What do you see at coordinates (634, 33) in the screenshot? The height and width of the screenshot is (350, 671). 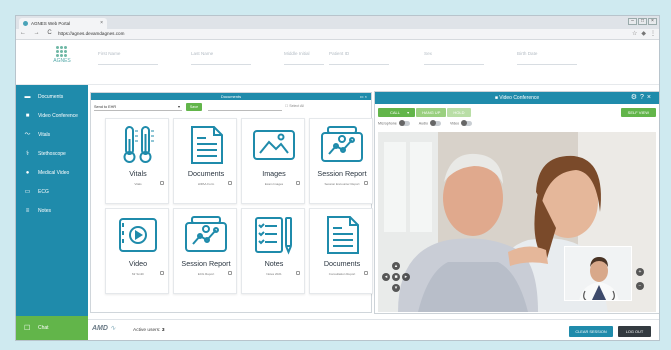 I see `star-icon: ☆` at bounding box center [634, 33].